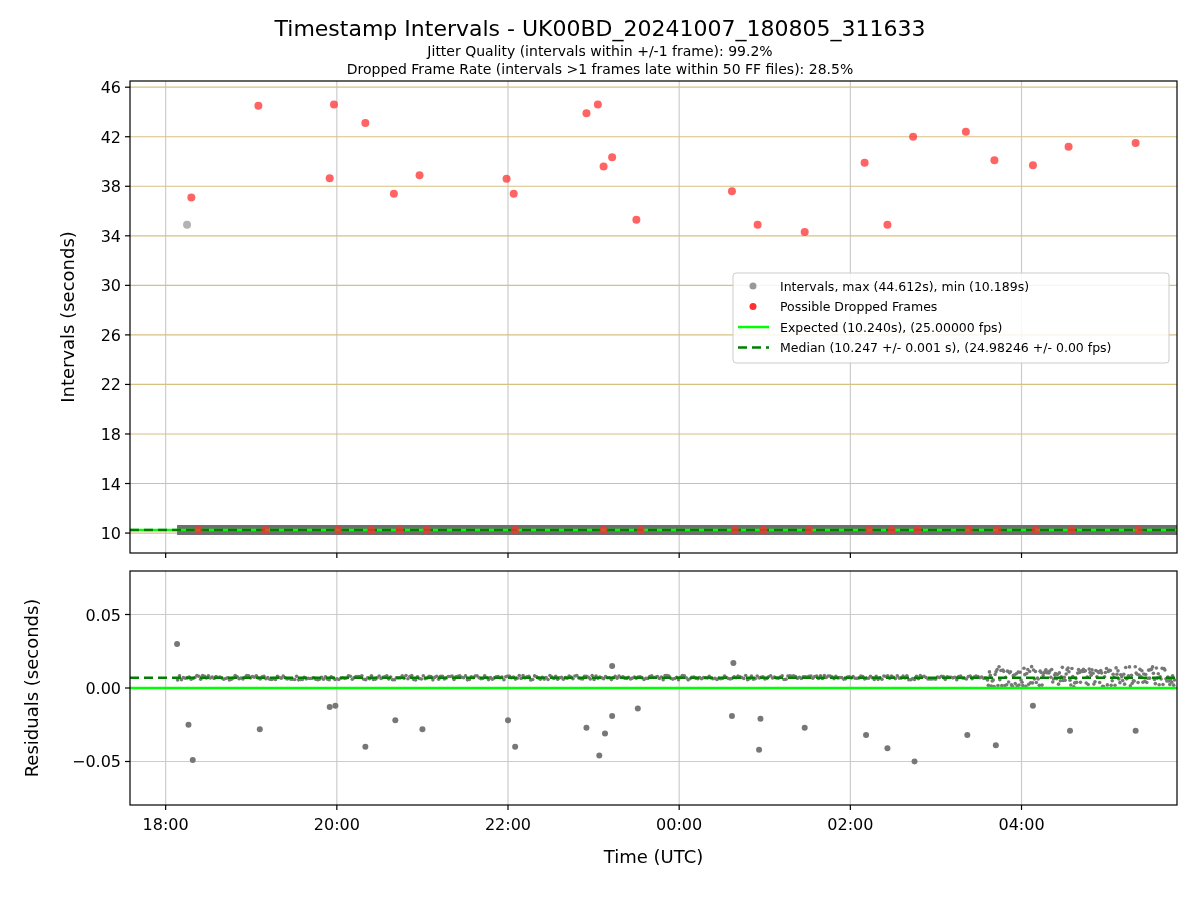  What do you see at coordinates (859, 306) in the screenshot?
I see `legend-label: Possible Dropped Frames` at bounding box center [859, 306].